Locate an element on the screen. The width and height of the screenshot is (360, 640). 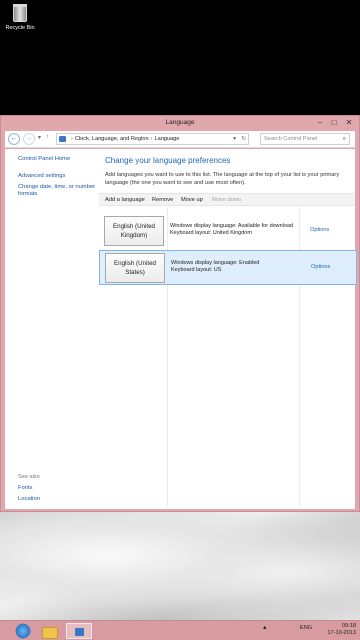
move-up-button: Move up is located at coordinates (192, 200).